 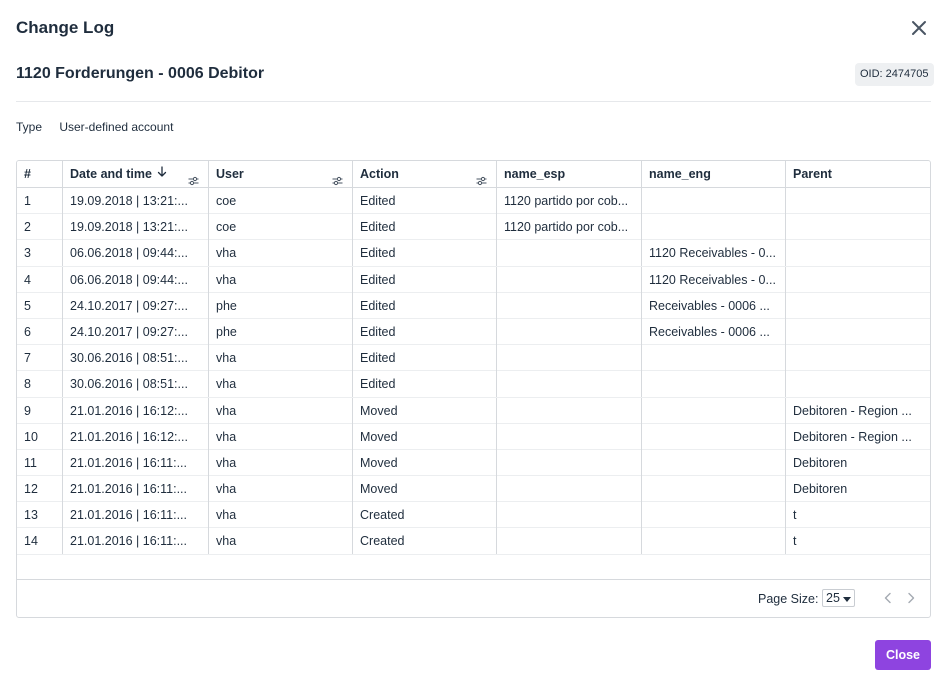 What do you see at coordinates (911, 600) in the screenshot?
I see `chevron-right-icon` at bounding box center [911, 600].